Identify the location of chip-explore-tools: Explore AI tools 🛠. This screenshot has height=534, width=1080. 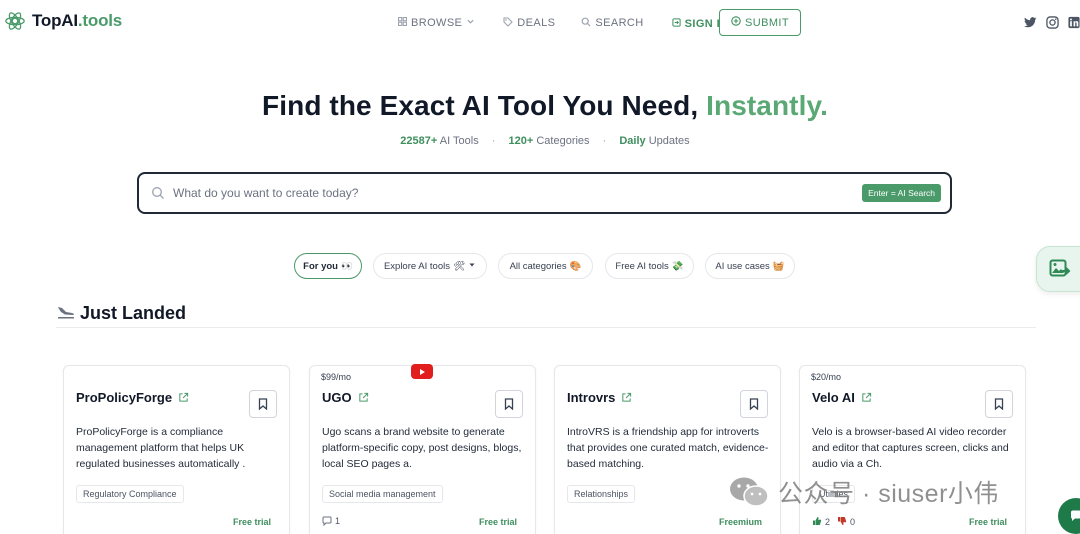
(430, 266).